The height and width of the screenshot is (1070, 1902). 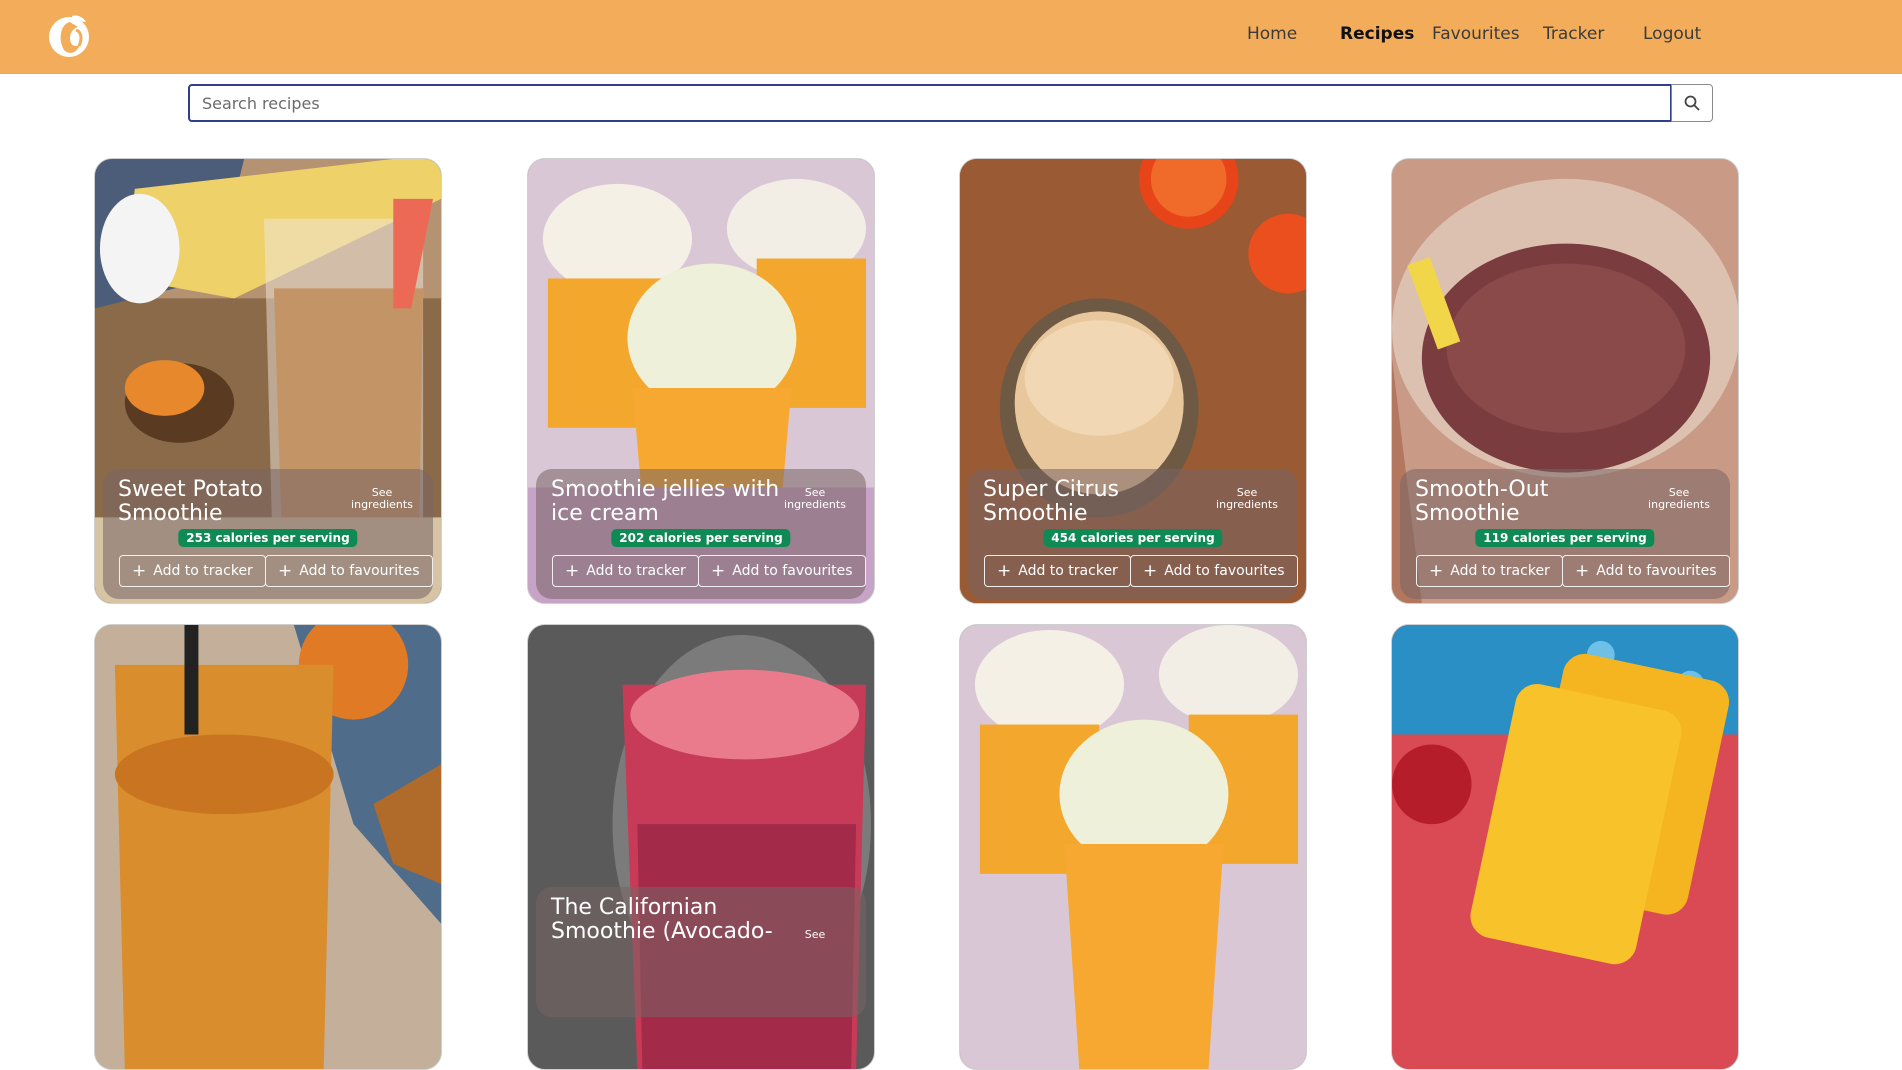 What do you see at coordinates (190, 501) in the screenshot?
I see `recipe-title: Sweet Potato Smoothie` at bounding box center [190, 501].